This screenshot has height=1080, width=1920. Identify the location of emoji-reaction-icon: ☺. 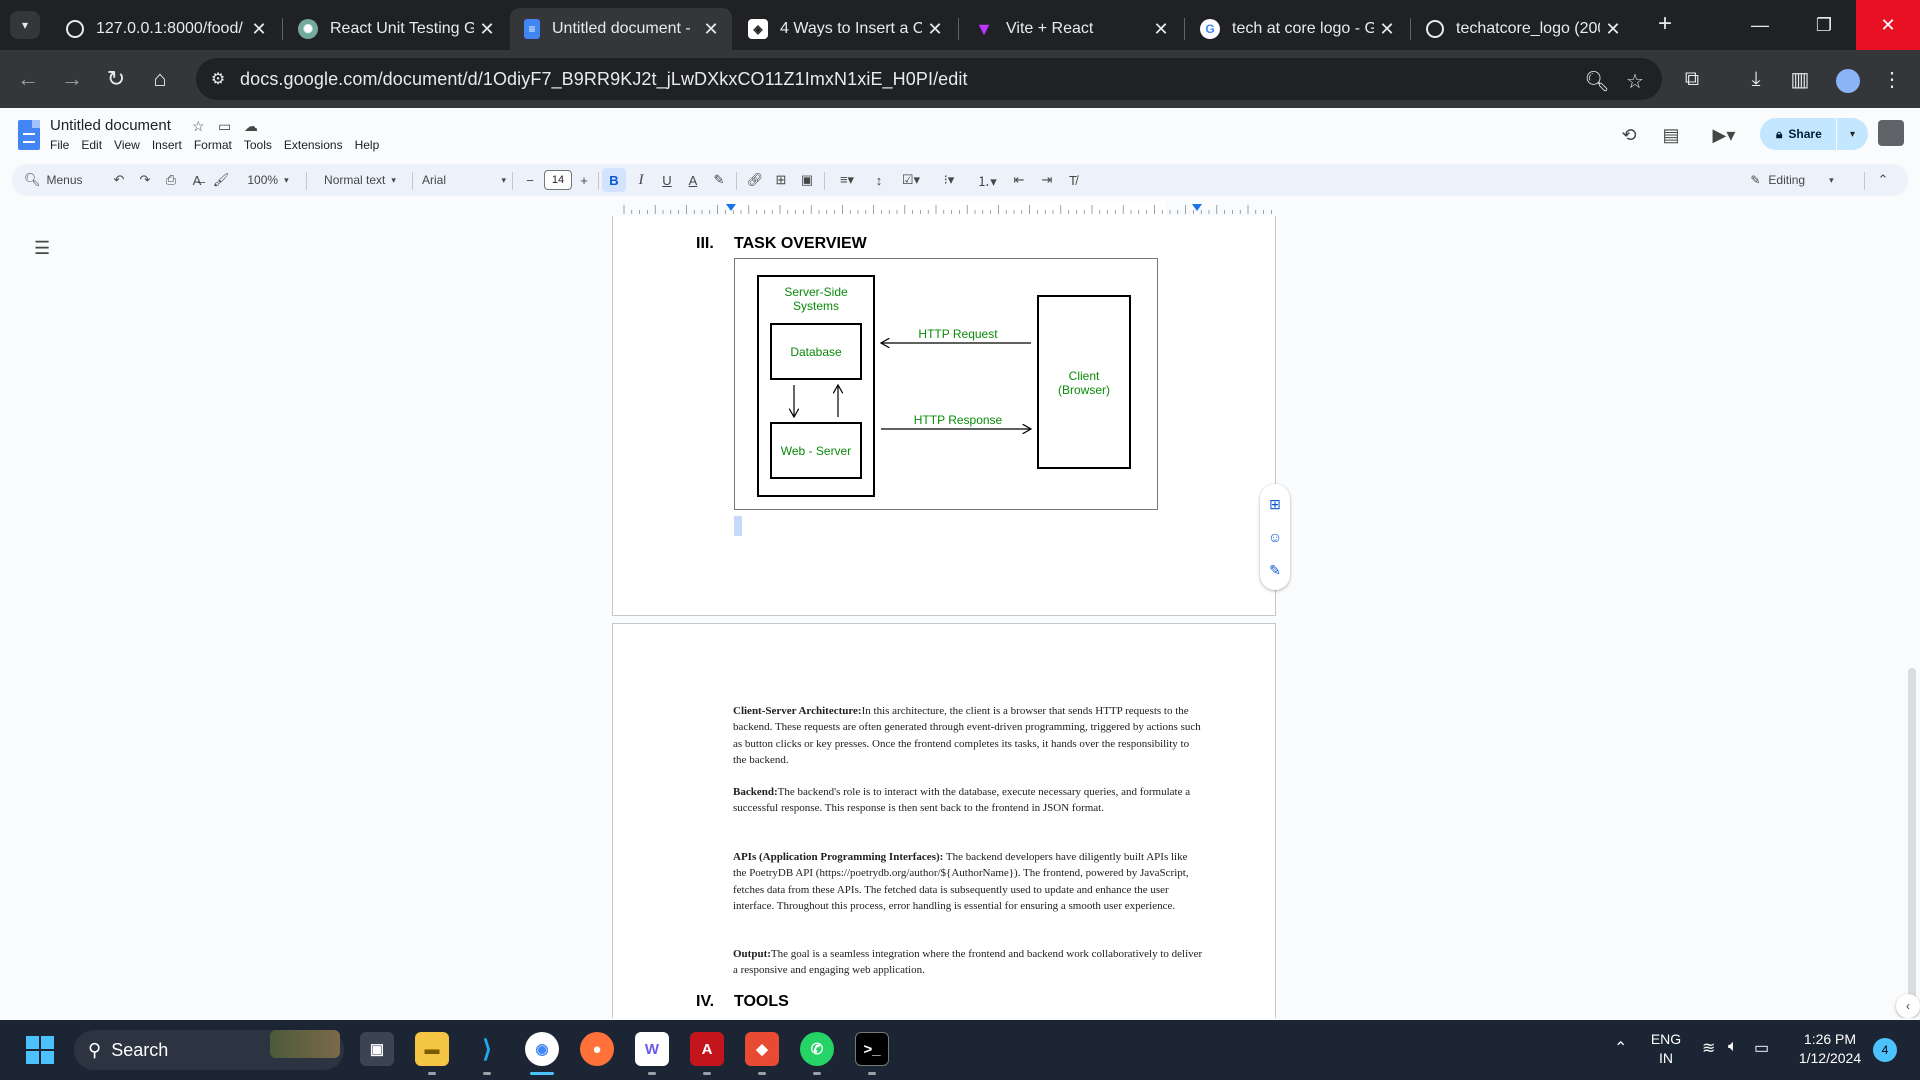
(1275, 537).